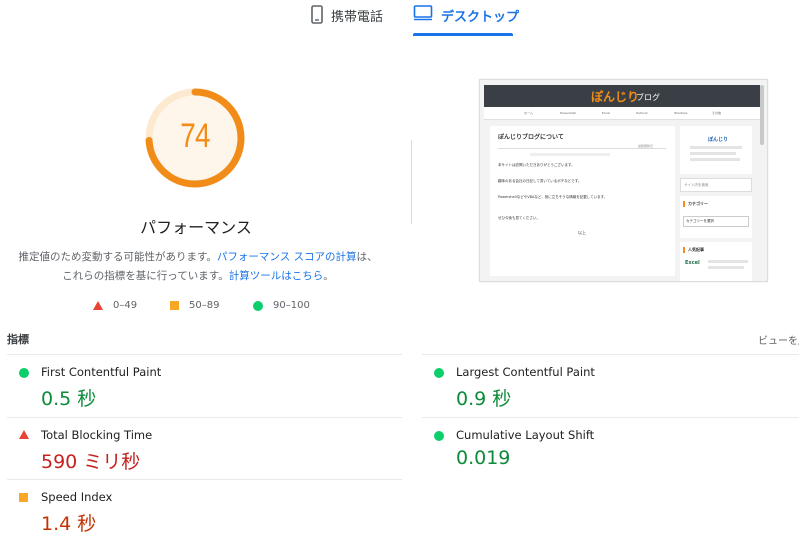  Describe the element at coordinates (553, 197) in the screenshot. I see `post-line: PowershellなどやVBAなど、役に立ちそうな情報を記載しています。` at that location.